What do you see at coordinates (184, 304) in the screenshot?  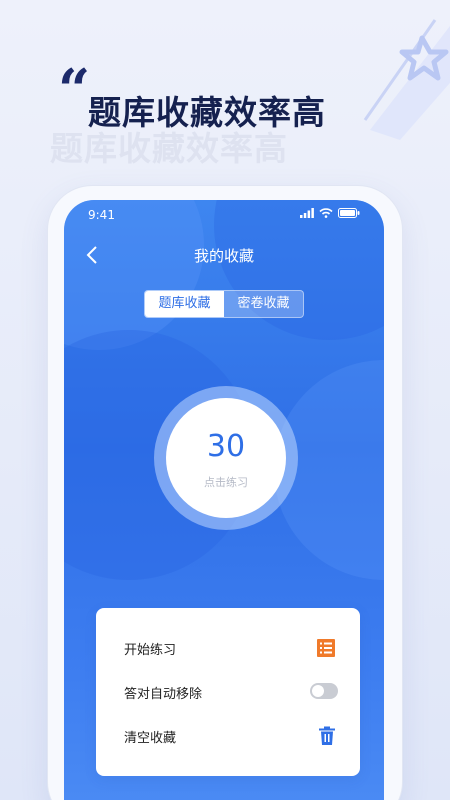 I see `tab-question-bank: 题库收藏` at bounding box center [184, 304].